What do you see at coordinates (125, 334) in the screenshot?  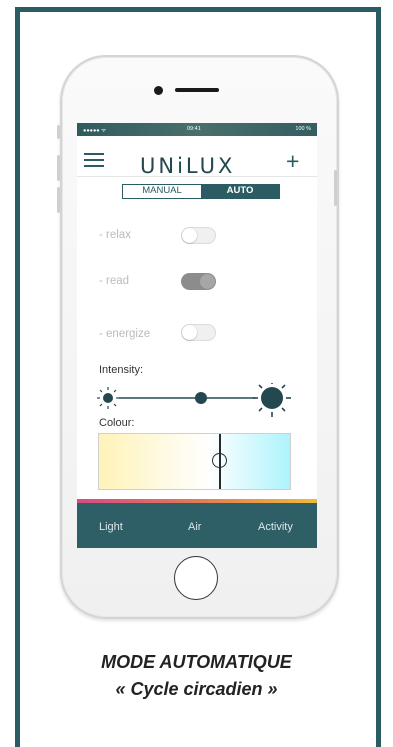 I see `energize-label: - energize` at bounding box center [125, 334].